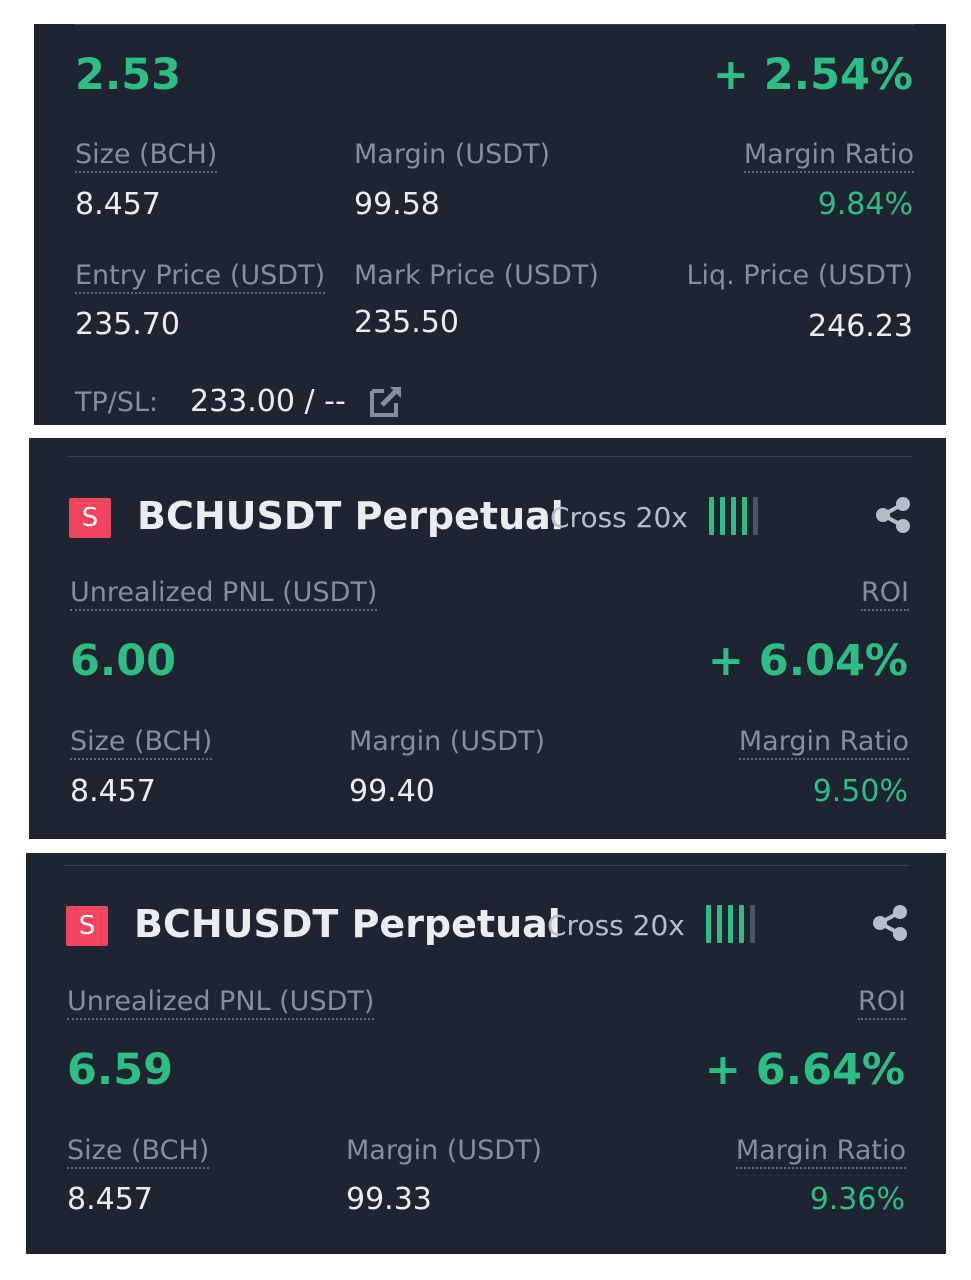  What do you see at coordinates (807, 661) in the screenshot?
I see `roi-value: + 6.04%` at bounding box center [807, 661].